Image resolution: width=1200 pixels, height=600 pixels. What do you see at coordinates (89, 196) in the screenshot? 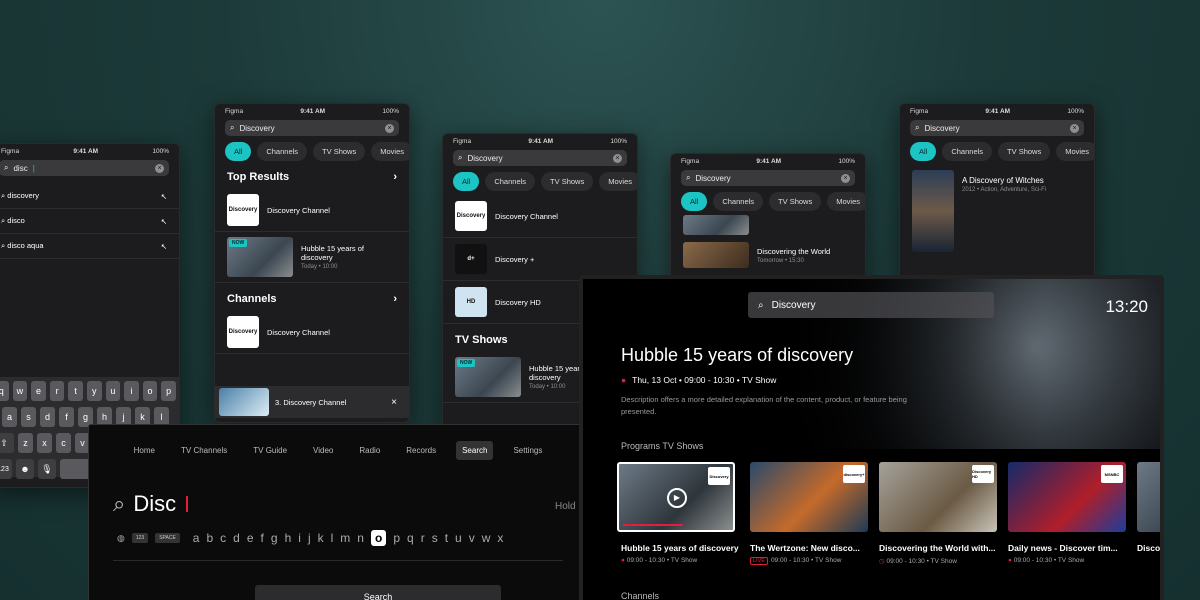
I see `suggestion-item: ⌕ discovery ↖` at bounding box center [89, 196].